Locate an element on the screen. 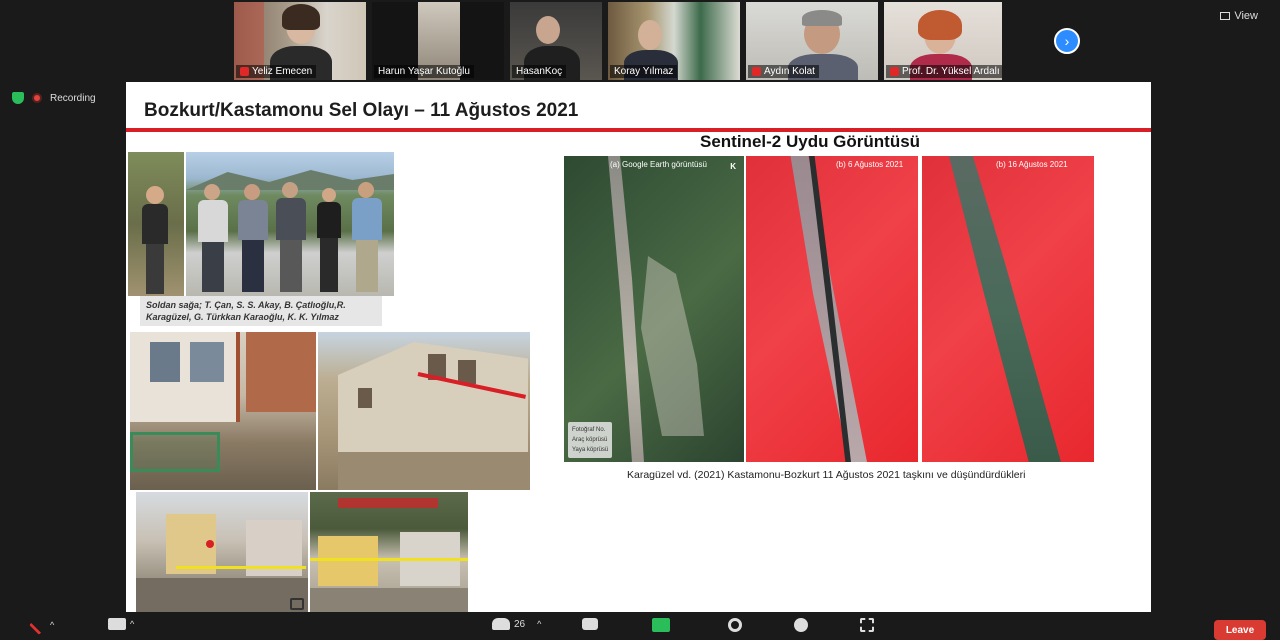  participant-name: Yeliz Emecen is located at coordinates (276, 71).